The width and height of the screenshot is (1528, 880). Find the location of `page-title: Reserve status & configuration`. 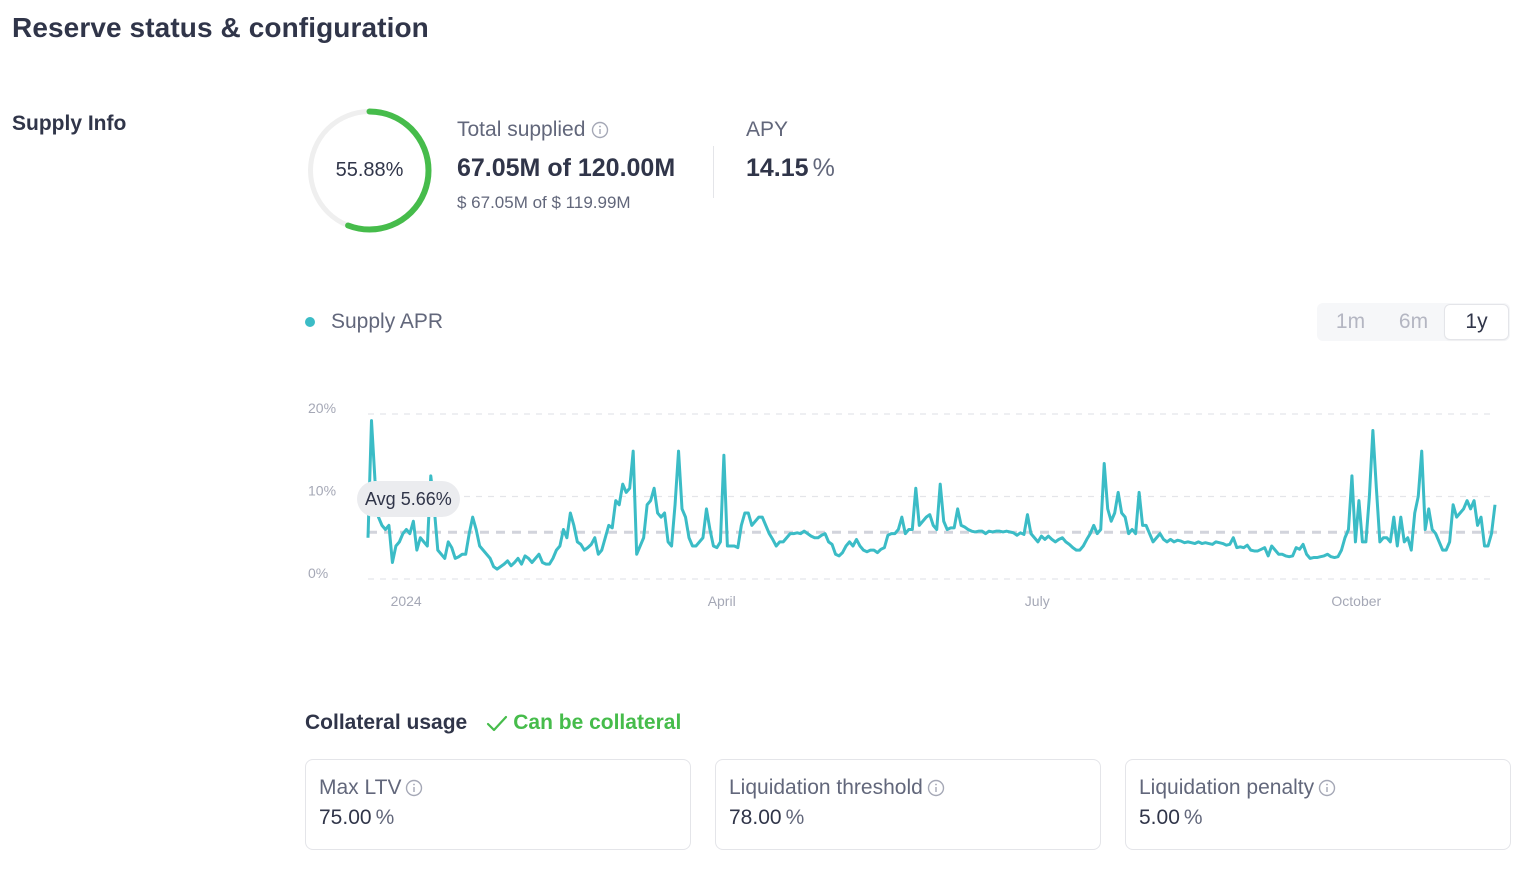

page-title: Reserve status & configuration is located at coordinates (220, 27).